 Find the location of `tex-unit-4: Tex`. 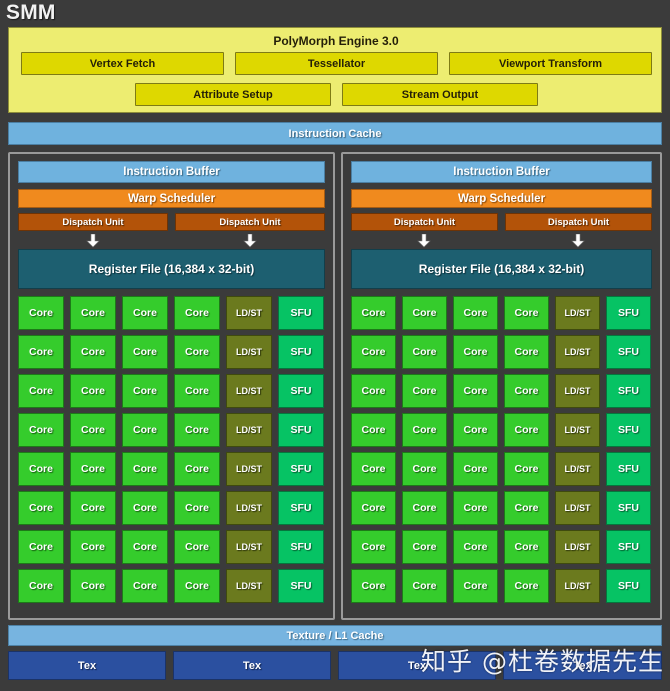

tex-unit-4: Tex is located at coordinates (582, 665).